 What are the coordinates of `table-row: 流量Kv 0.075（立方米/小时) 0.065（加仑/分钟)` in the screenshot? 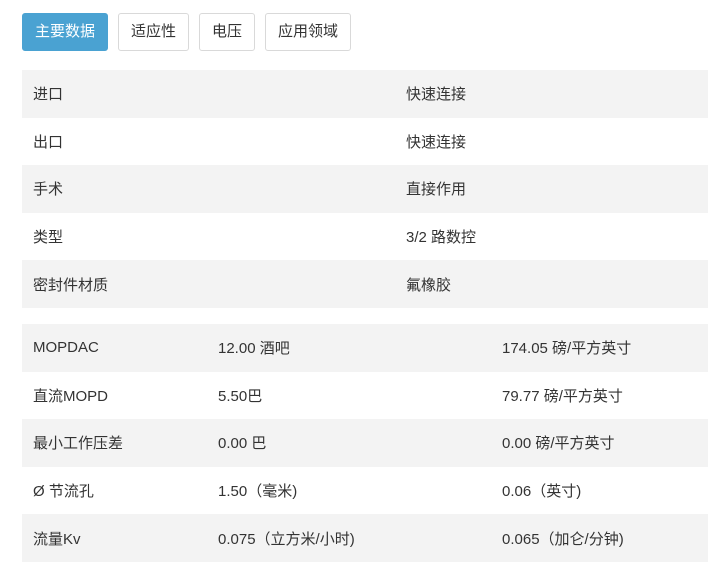 It's located at (365, 538).